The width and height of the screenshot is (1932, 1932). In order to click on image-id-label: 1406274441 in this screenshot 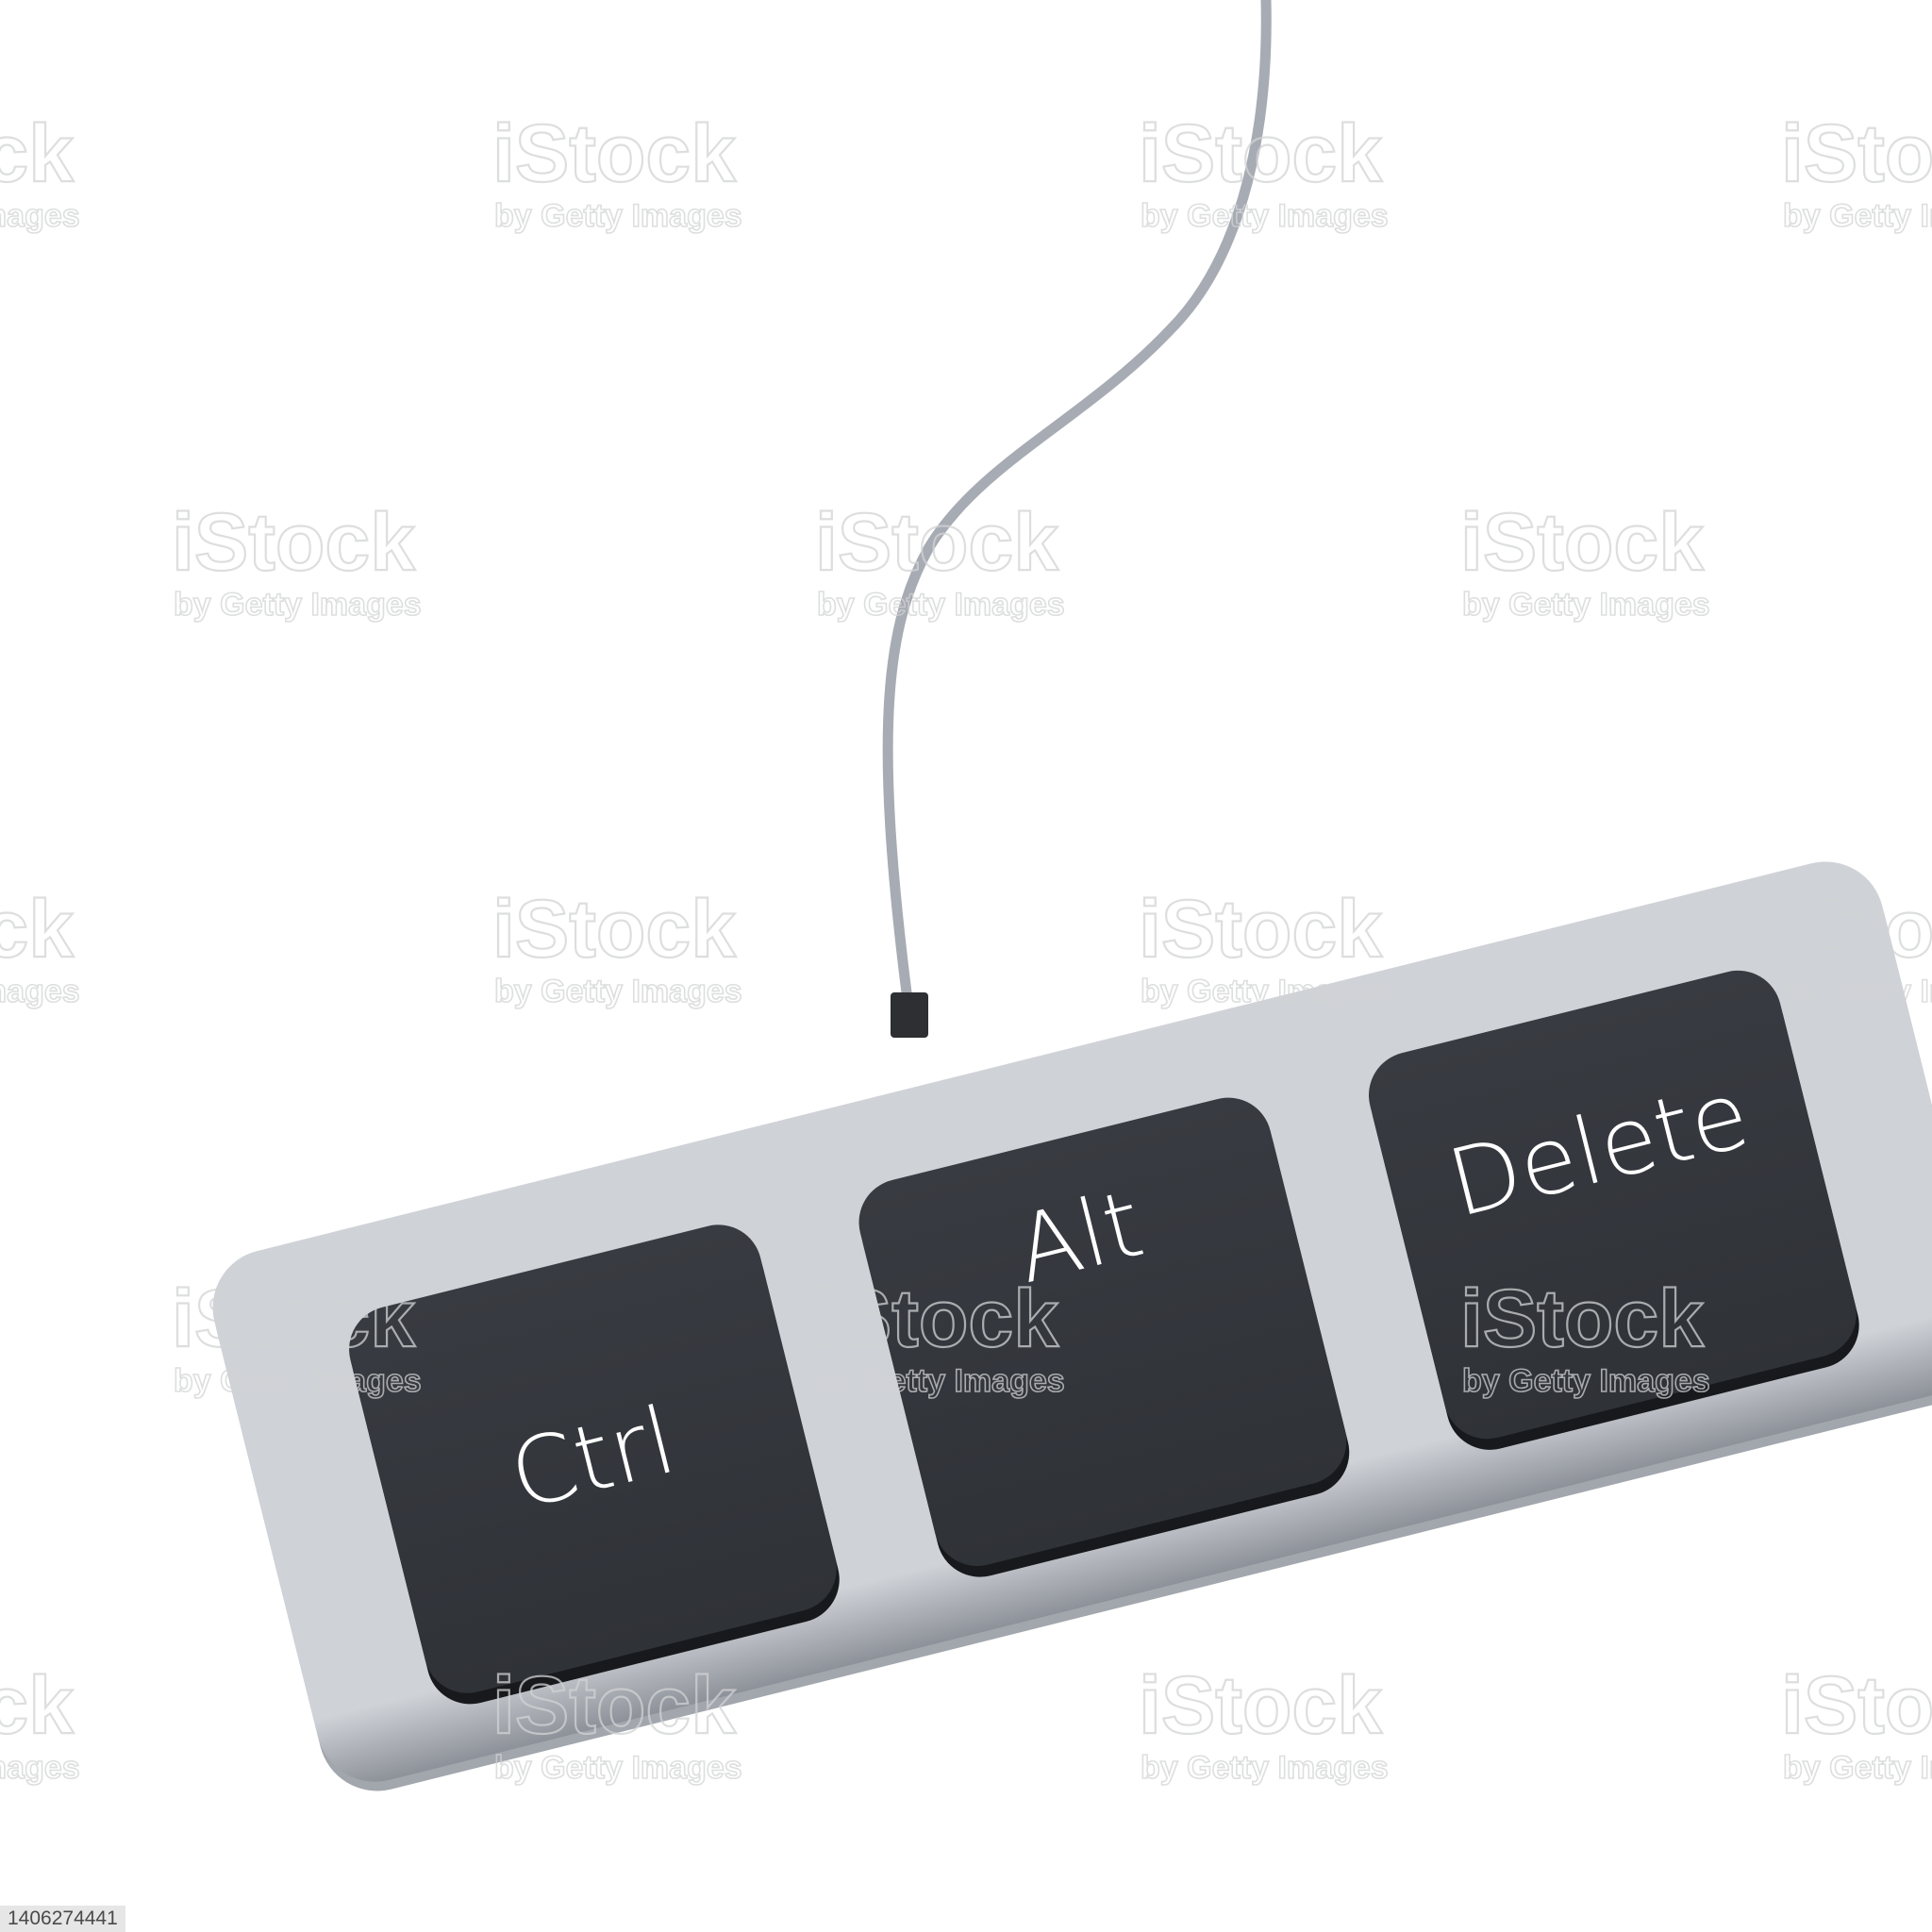, I will do `click(62, 1919)`.